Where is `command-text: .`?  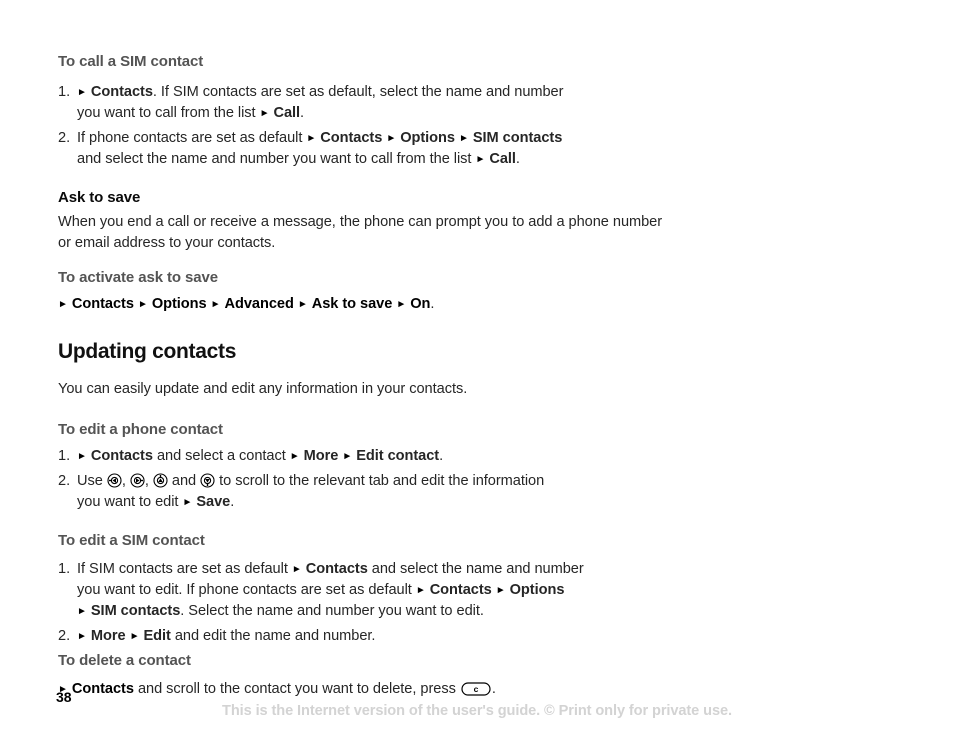
command-text: . is located at coordinates (493, 689).